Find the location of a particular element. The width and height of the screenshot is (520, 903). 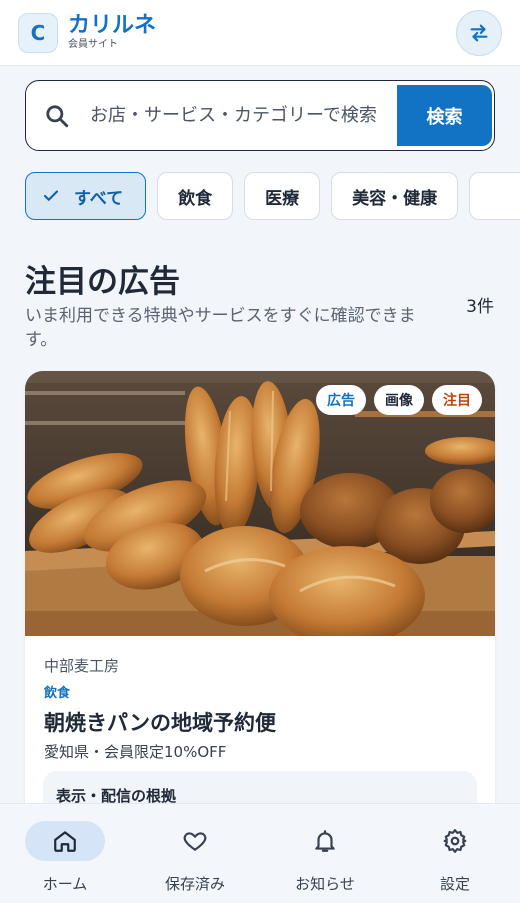

chip-label: 飲食 is located at coordinates (195, 198).